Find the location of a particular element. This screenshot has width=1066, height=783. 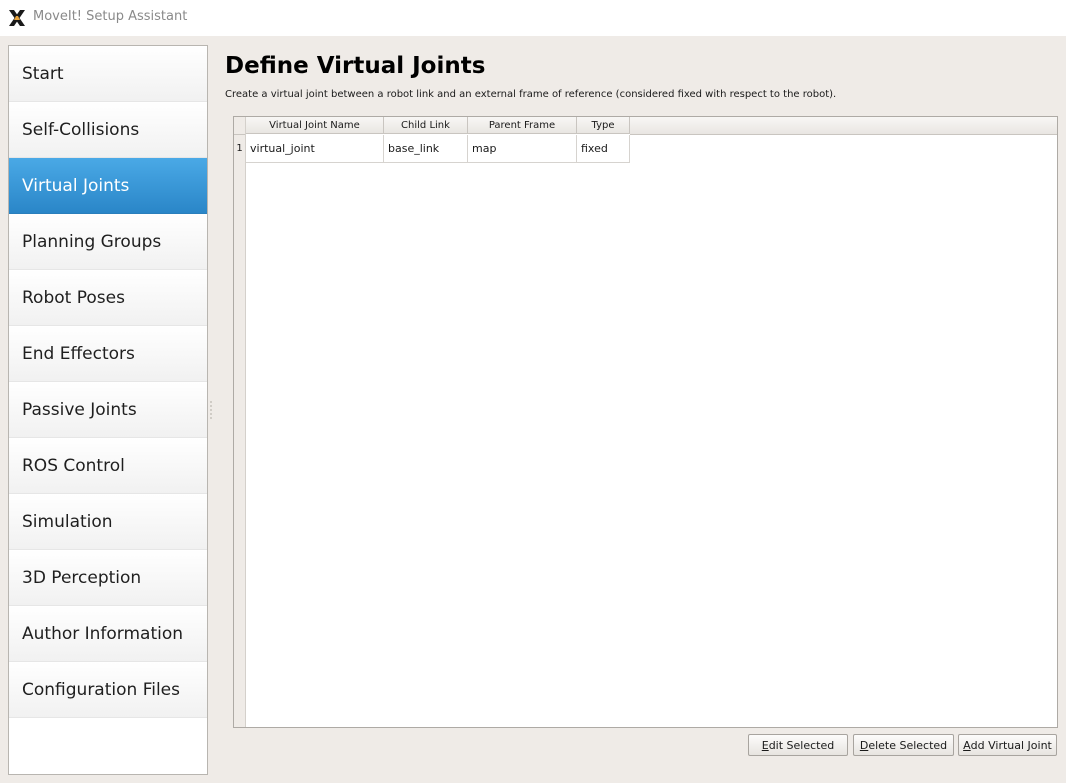

sidebar-item-label: 3D Perception is located at coordinates (82, 577).